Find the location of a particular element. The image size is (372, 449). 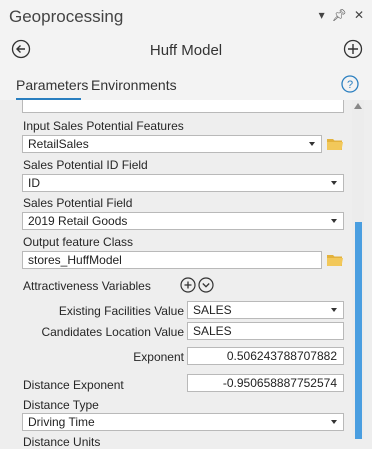

existing-facilities-label: Existing Facilities Value is located at coordinates (121, 311).